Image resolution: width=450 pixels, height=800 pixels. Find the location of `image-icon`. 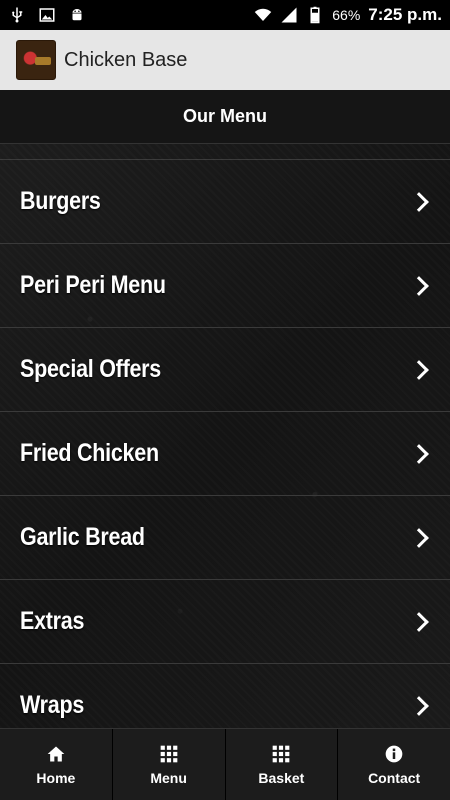

image-icon is located at coordinates (47, 15).